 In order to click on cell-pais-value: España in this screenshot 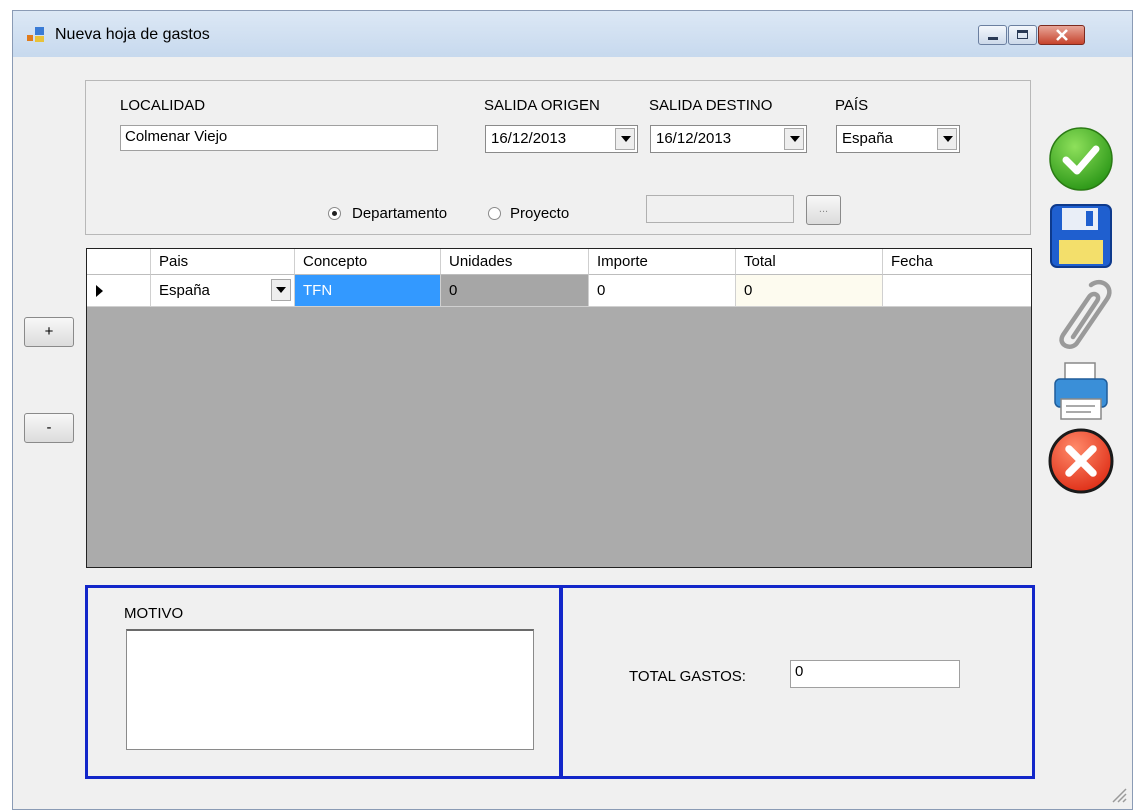, I will do `click(184, 290)`.